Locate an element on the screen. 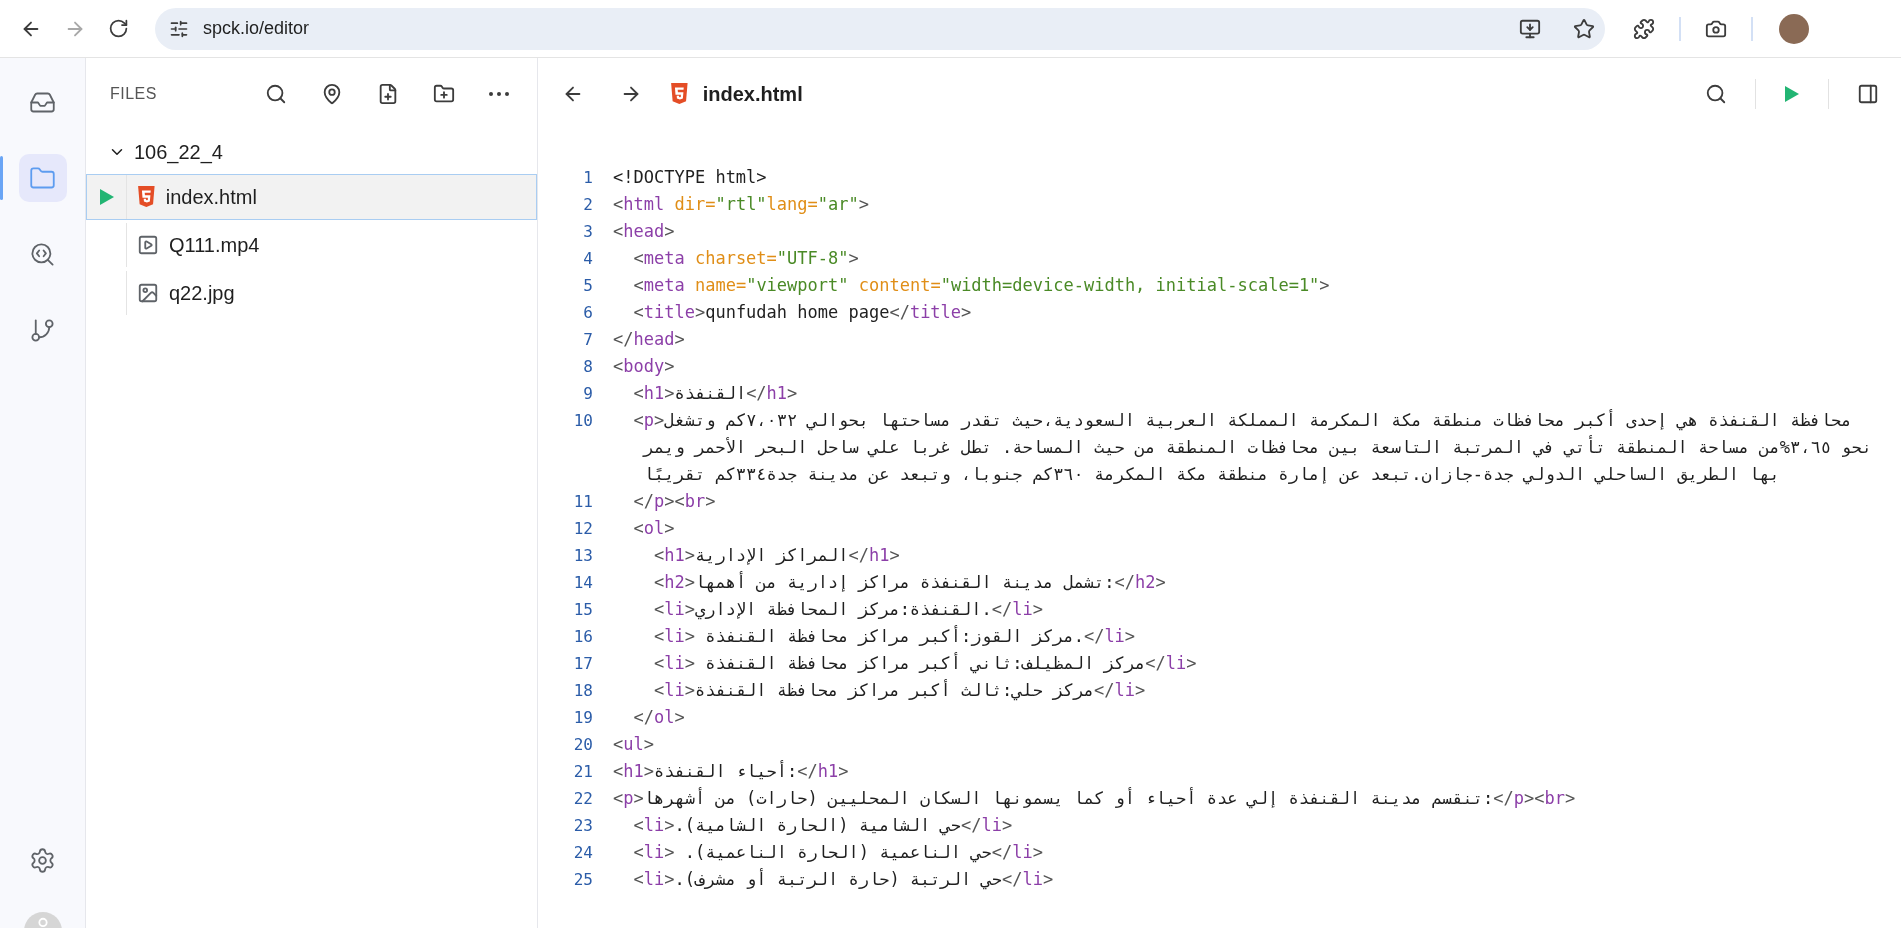  line-number: 15 is located at coordinates (582, 610).